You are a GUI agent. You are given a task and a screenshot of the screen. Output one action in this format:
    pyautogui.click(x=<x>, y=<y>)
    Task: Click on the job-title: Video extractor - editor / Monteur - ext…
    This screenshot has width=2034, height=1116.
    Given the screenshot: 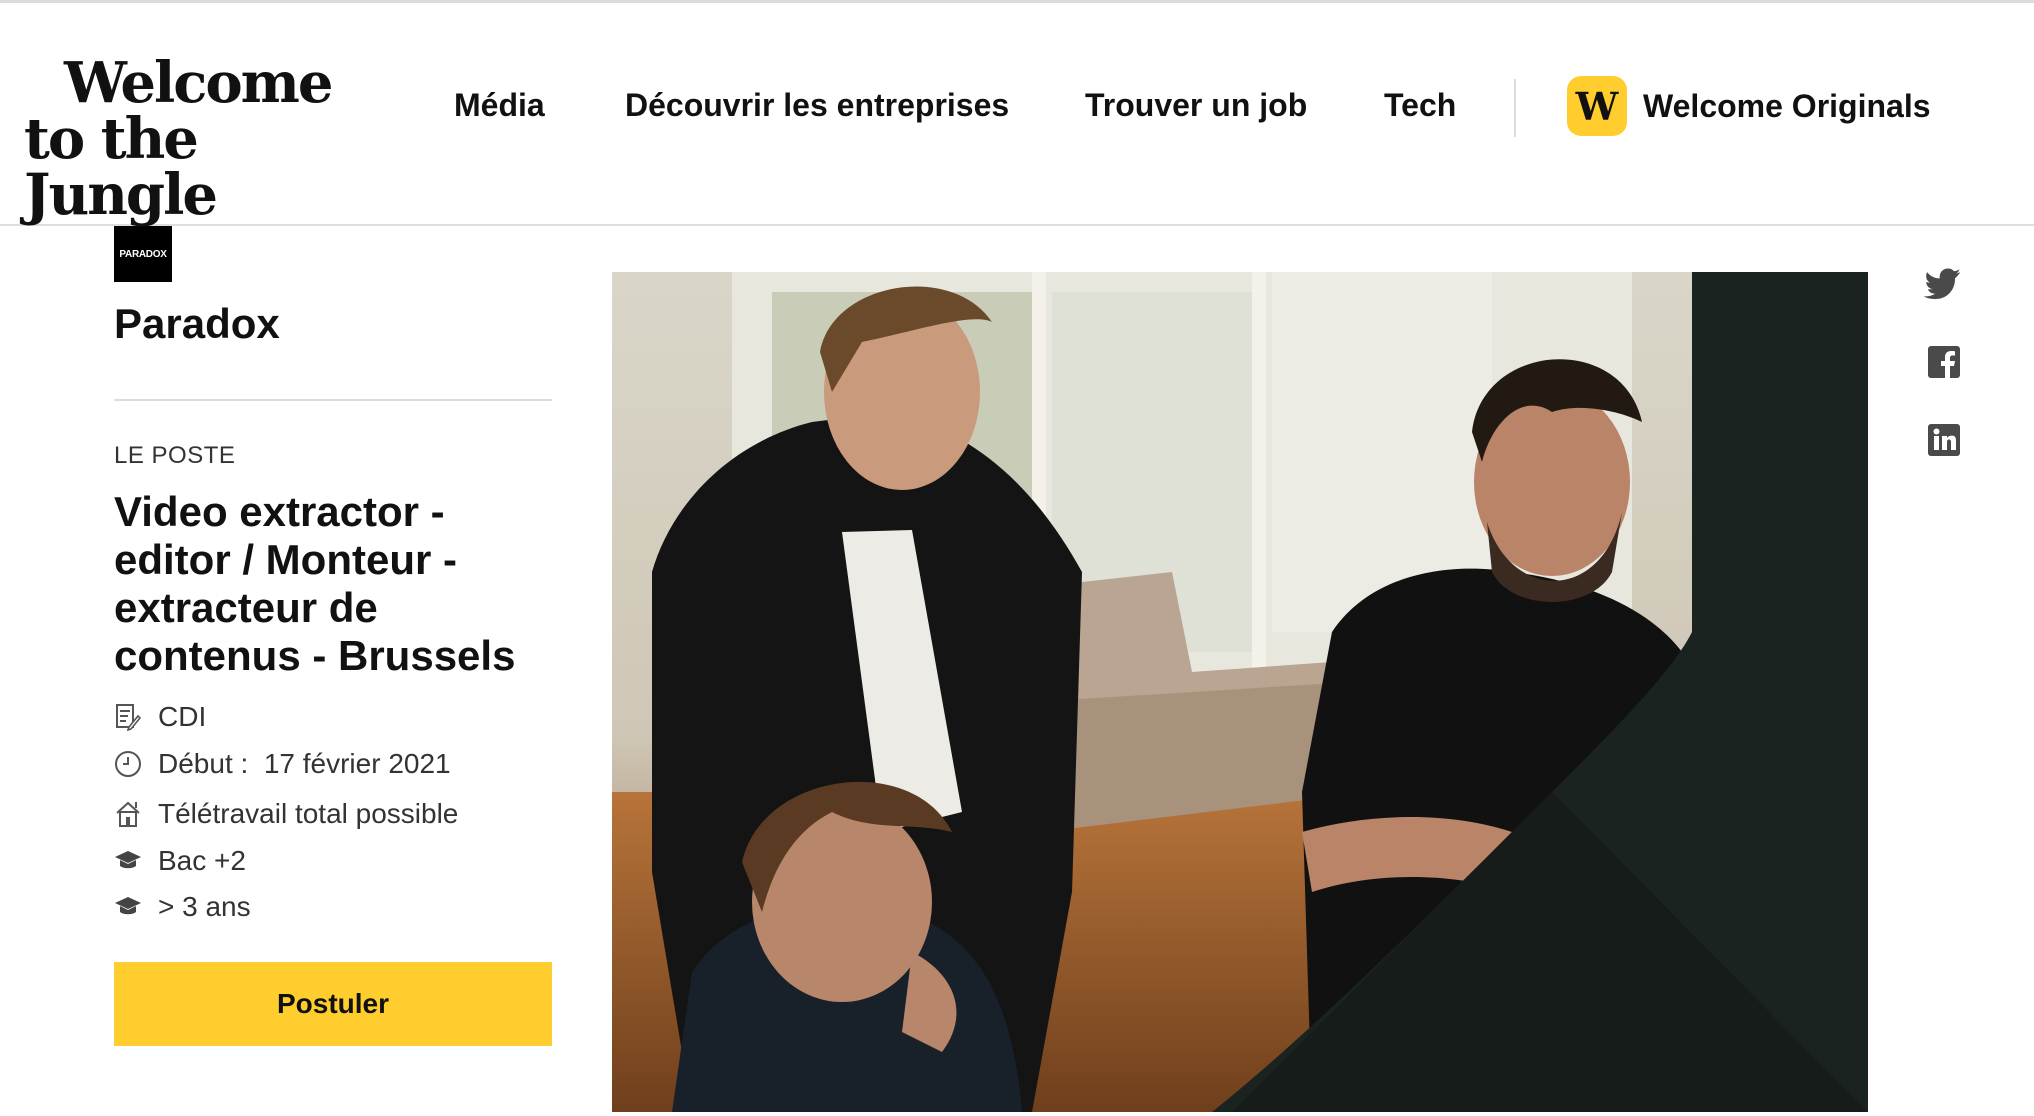 What is the action you would take?
    pyautogui.click(x=315, y=583)
    